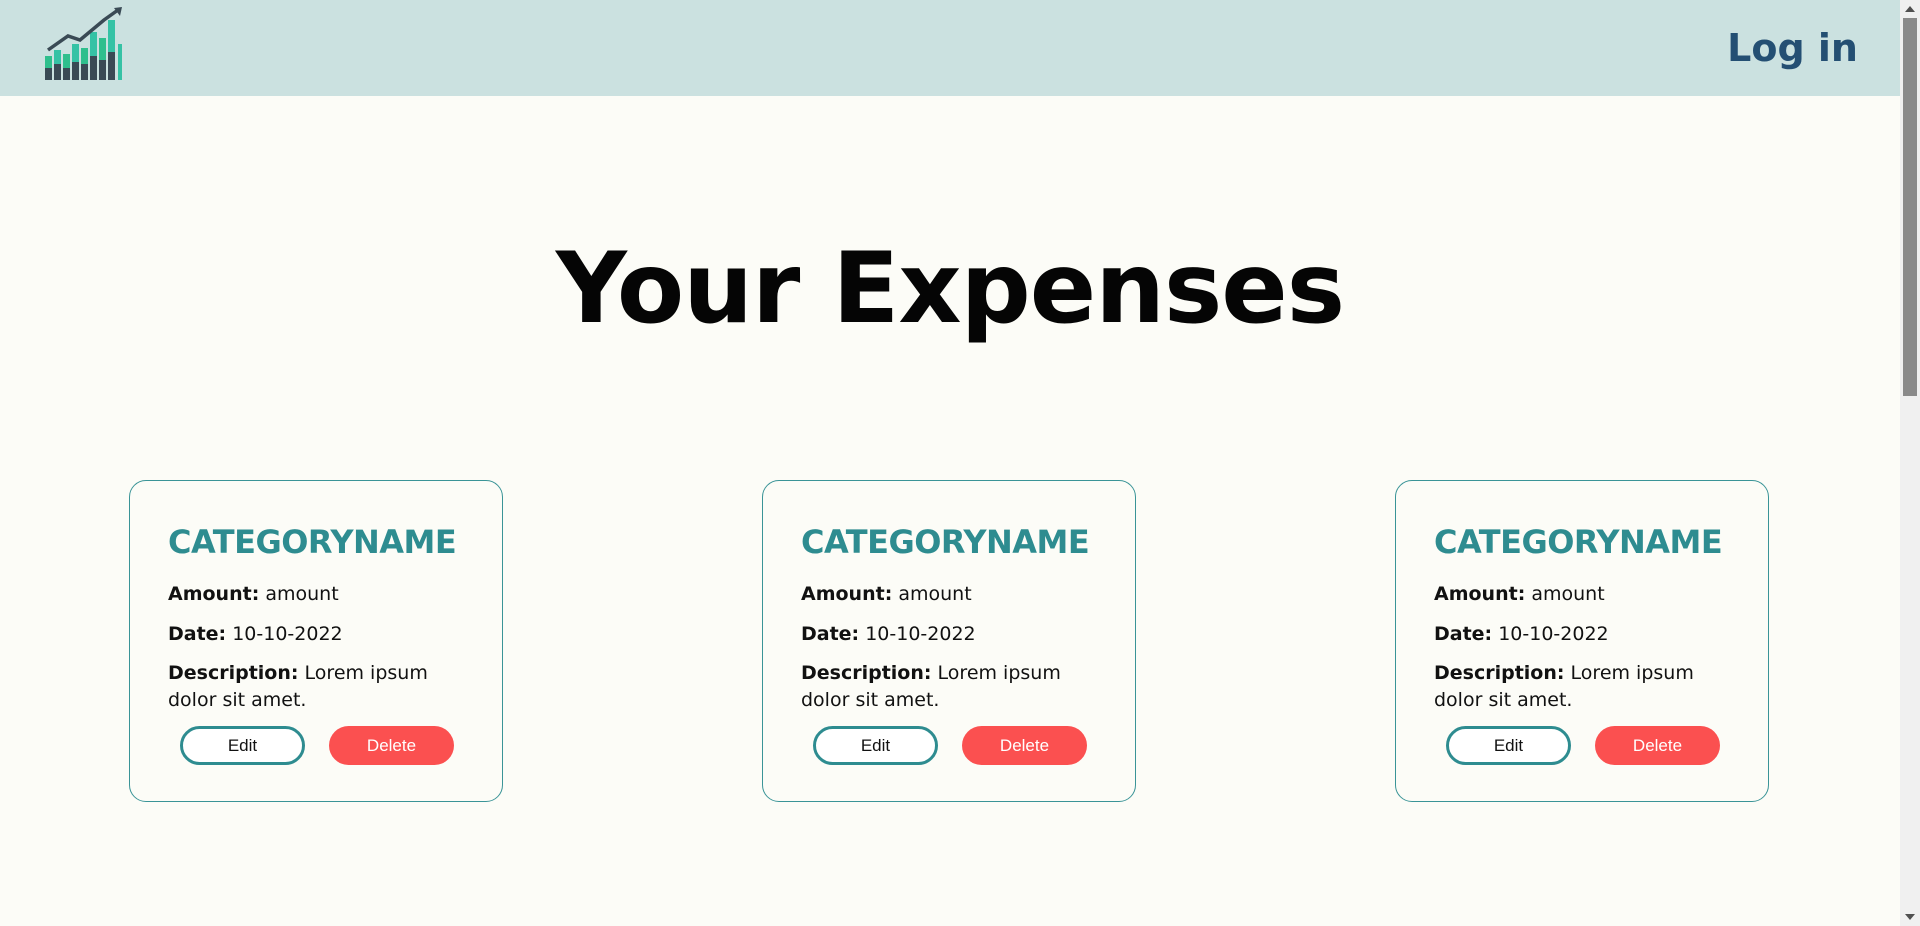  What do you see at coordinates (87, 44) in the screenshot?
I see `logo-icon` at bounding box center [87, 44].